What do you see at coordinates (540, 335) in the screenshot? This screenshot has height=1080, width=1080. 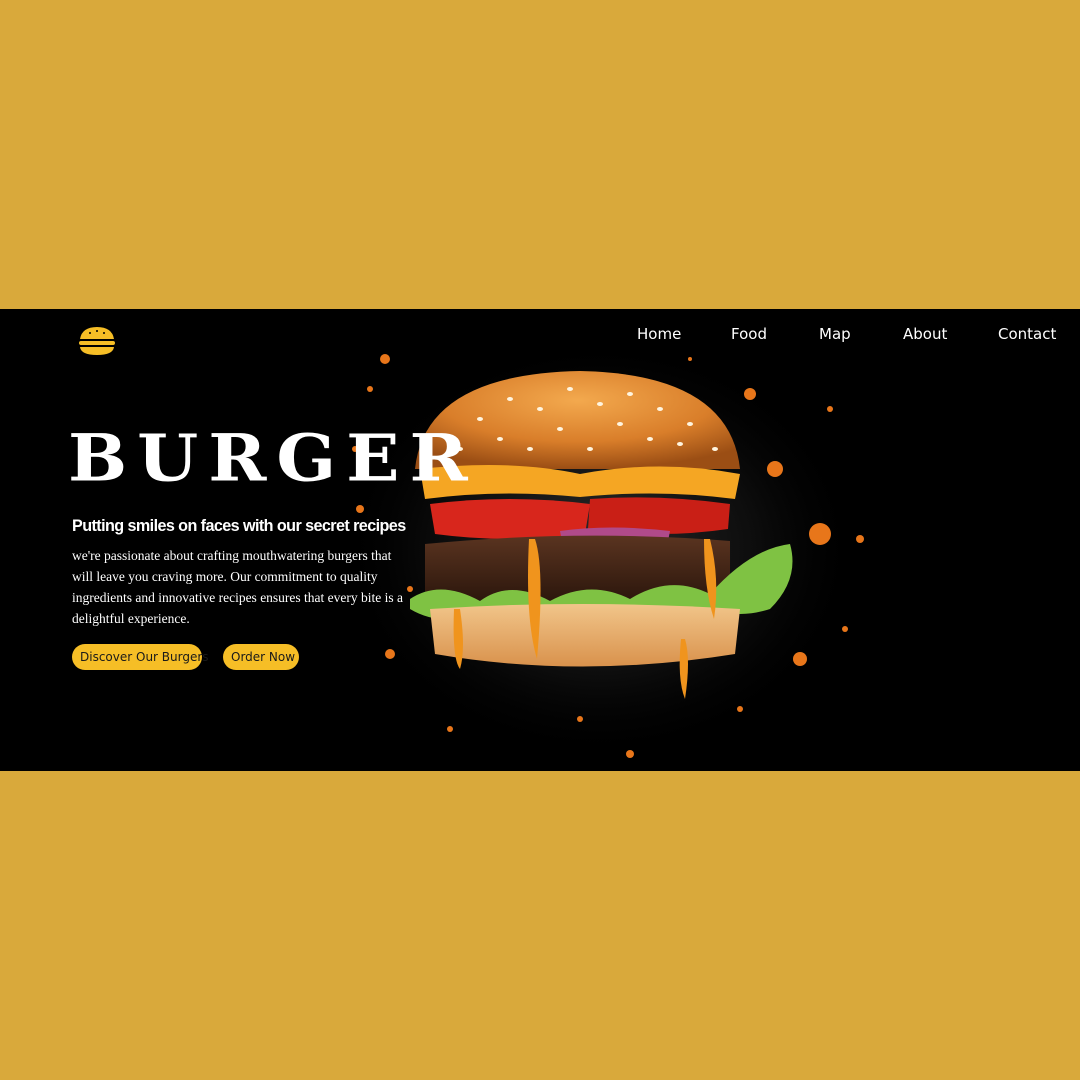 I see `main-nav: Home Food Map About Contact` at bounding box center [540, 335].